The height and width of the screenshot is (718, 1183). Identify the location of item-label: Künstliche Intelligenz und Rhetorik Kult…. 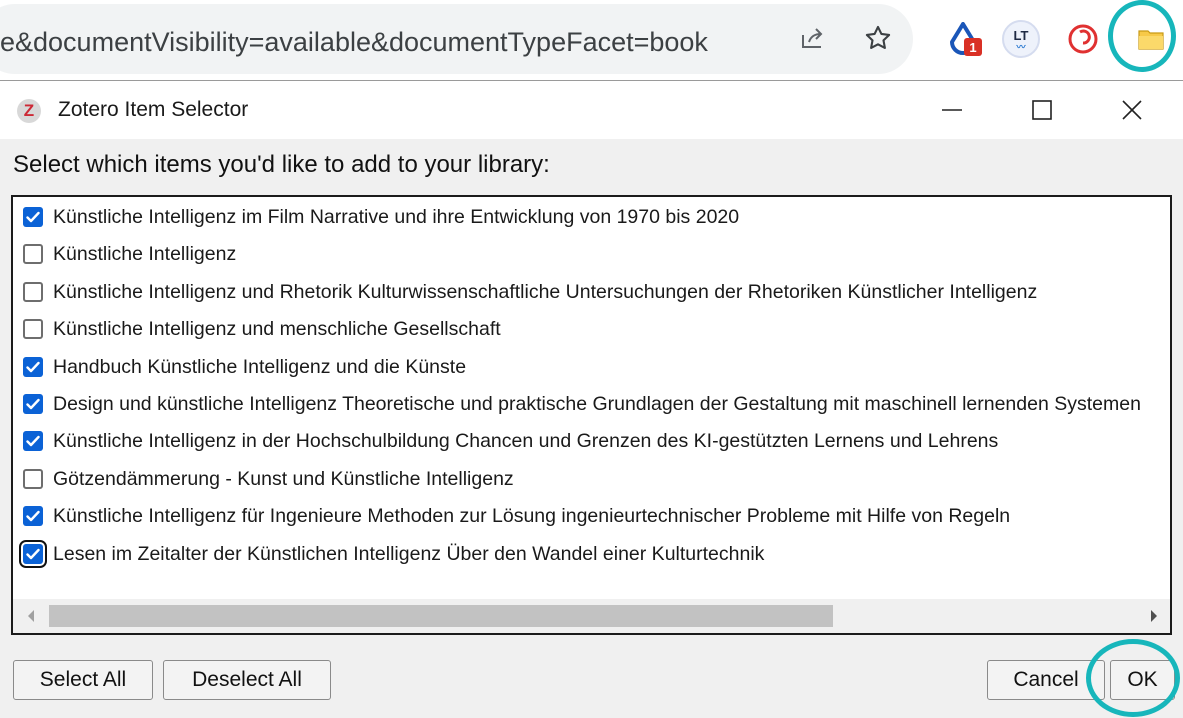
(545, 291).